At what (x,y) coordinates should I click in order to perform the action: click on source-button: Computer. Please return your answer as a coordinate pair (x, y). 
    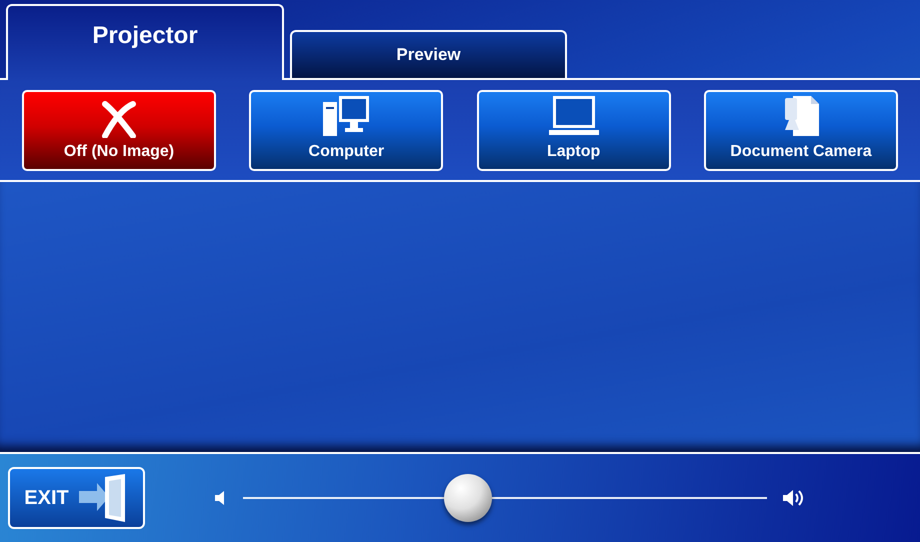
    Looking at the image, I should click on (346, 130).